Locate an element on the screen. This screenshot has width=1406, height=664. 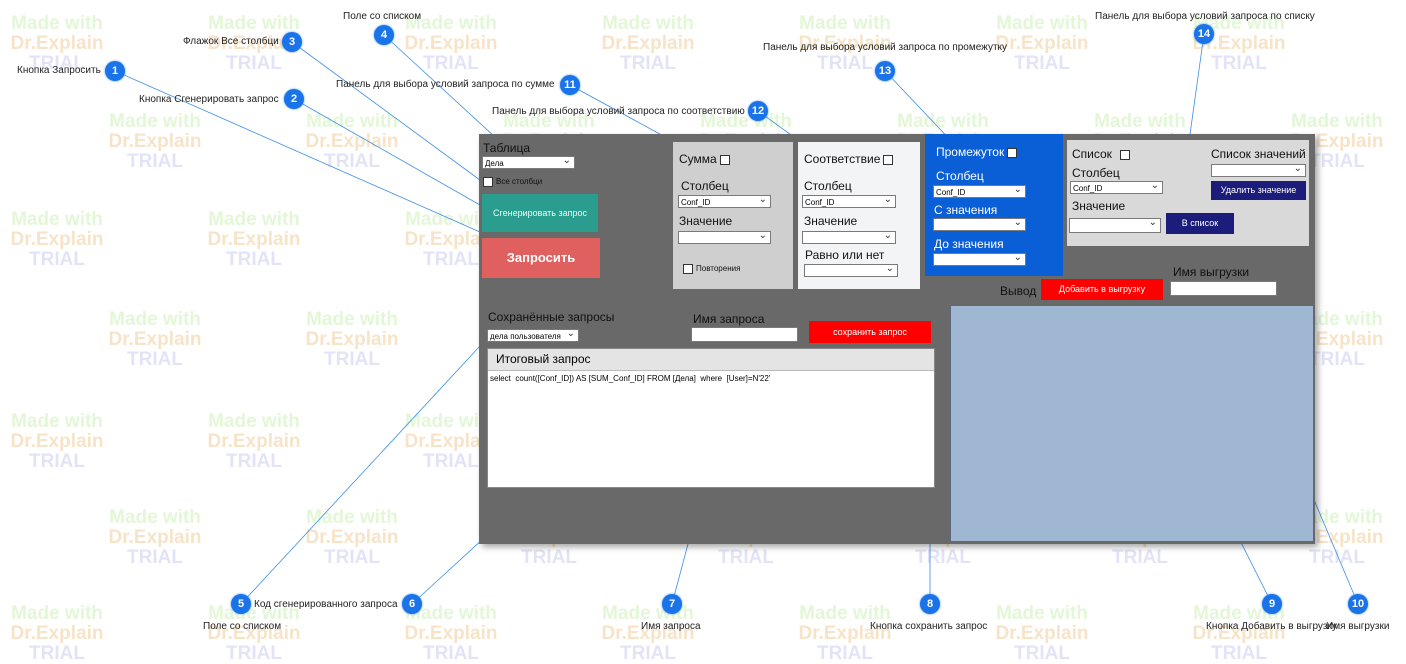
output-area is located at coordinates (1132, 423).